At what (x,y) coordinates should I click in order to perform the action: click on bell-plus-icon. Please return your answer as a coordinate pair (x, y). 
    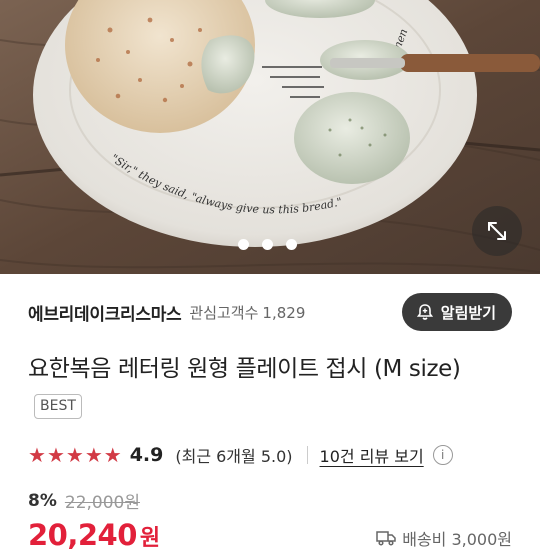
    Looking at the image, I should click on (424, 312).